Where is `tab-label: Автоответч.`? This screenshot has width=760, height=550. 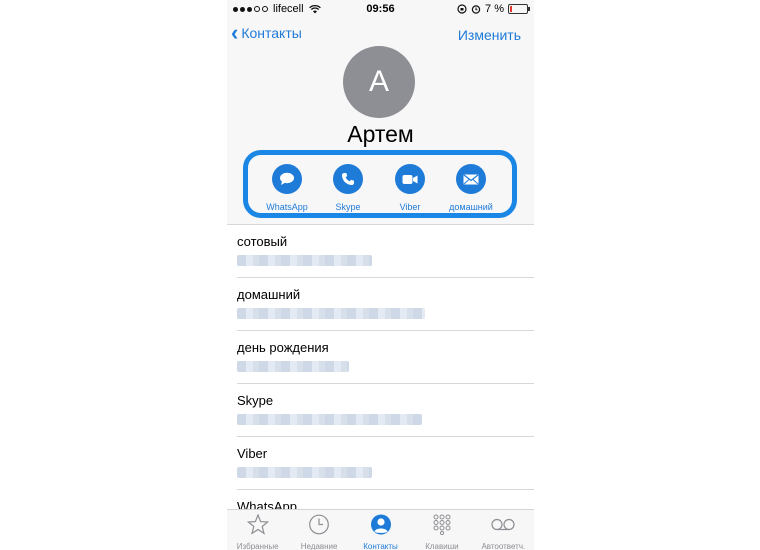 tab-label: Автоответч. is located at coordinates (503, 546).